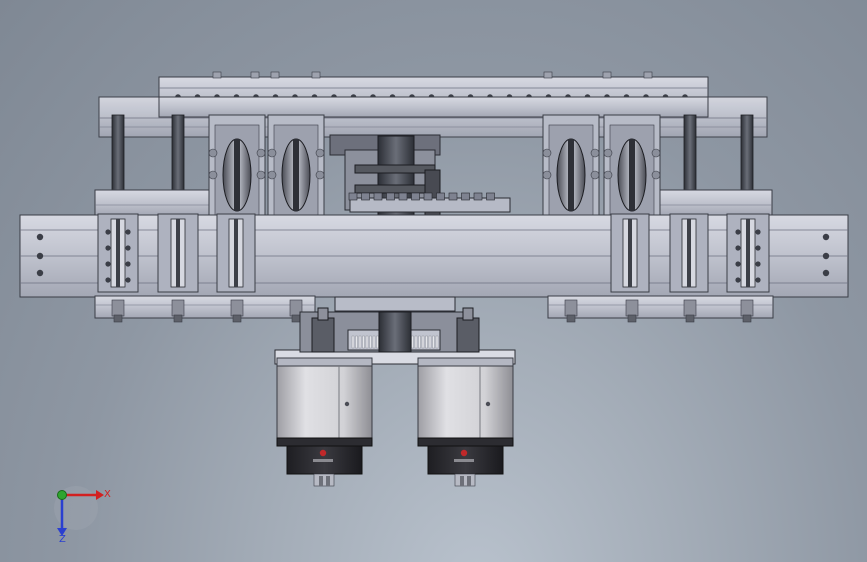 The image size is (867, 562). Describe the element at coordinates (434, 256) in the screenshot. I see `main-beam` at that location.